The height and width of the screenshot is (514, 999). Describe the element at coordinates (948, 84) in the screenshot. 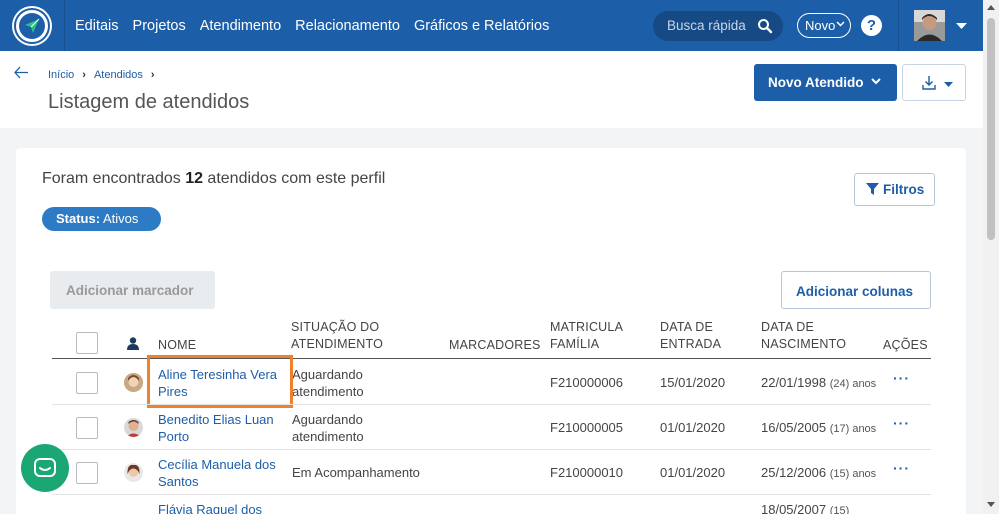

I see `caret-down-icon` at that location.